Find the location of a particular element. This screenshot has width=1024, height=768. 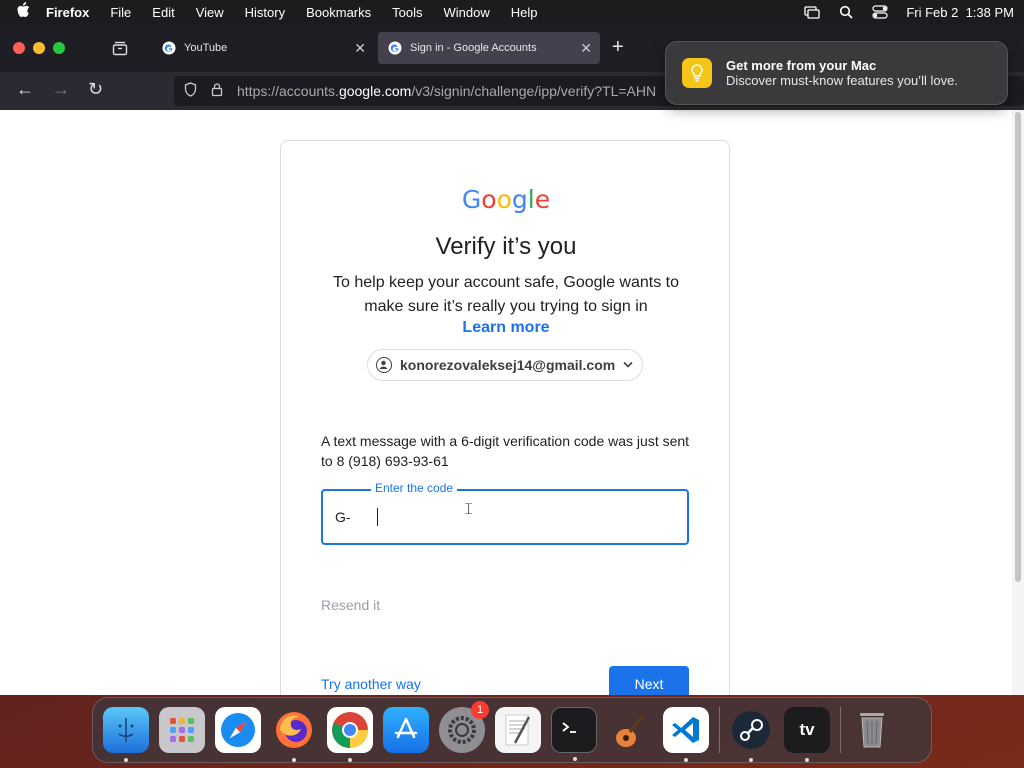

account-circle-icon is located at coordinates (384, 365).